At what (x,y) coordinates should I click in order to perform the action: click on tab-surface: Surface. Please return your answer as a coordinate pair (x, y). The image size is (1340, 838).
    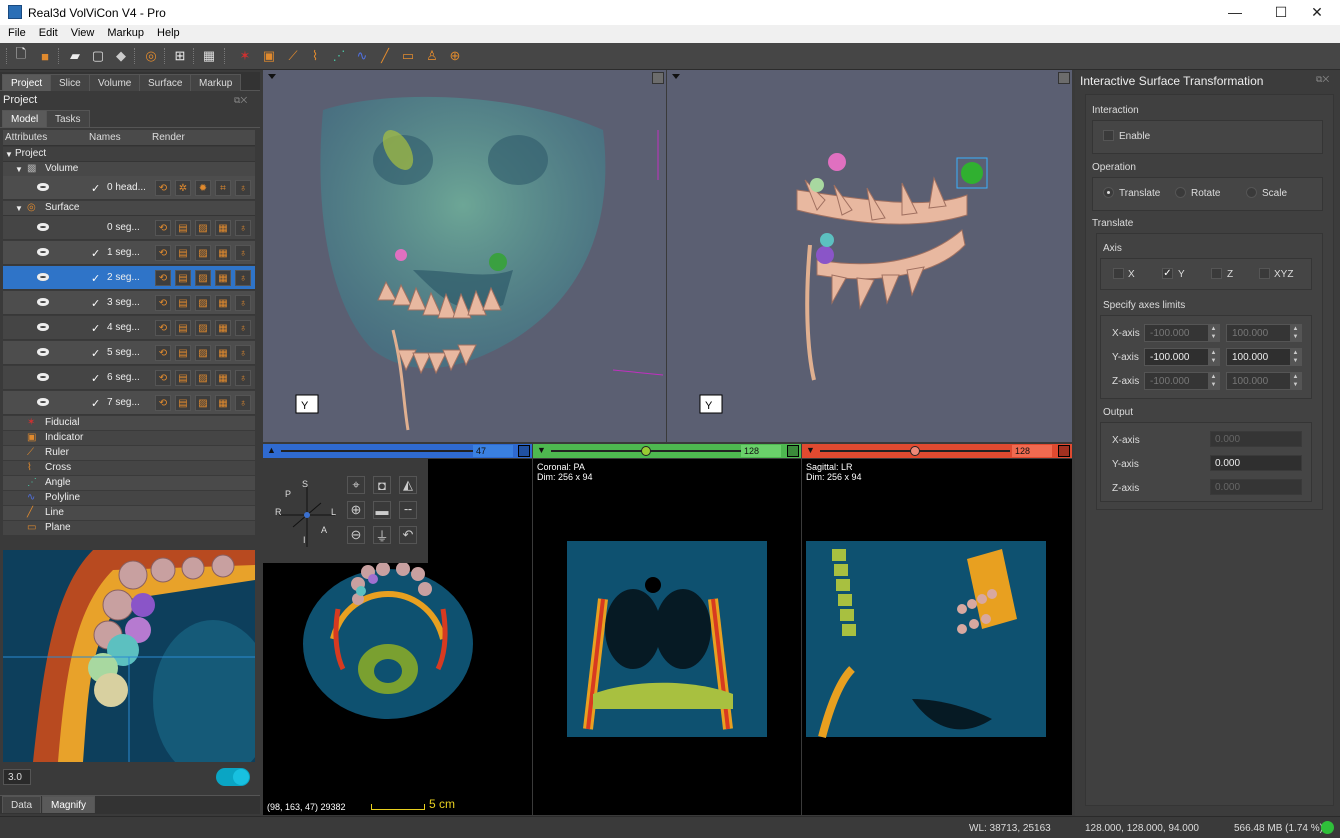
    Looking at the image, I should click on (165, 82).